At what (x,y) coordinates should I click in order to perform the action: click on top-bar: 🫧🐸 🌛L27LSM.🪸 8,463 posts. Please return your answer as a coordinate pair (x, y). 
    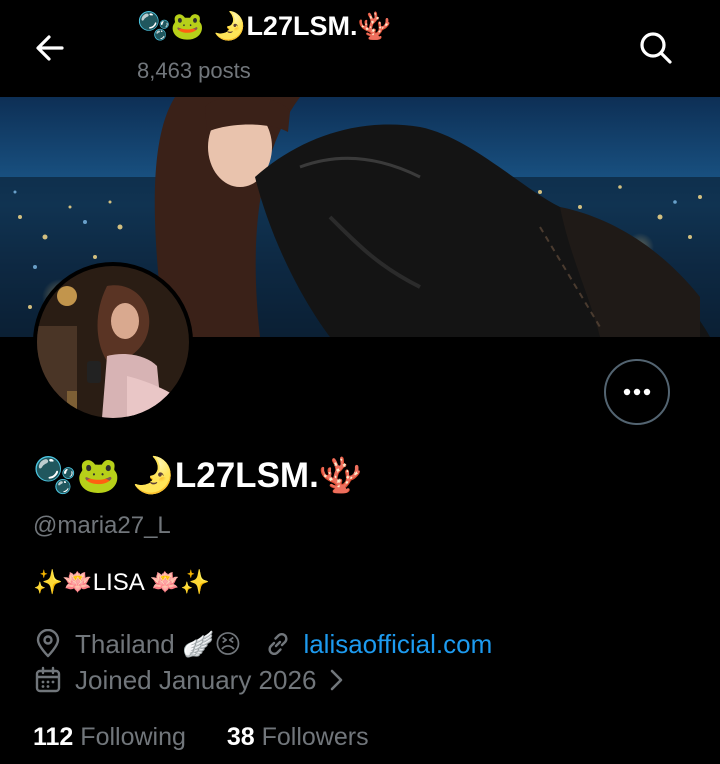
    Looking at the image, I should click on (360, 48).